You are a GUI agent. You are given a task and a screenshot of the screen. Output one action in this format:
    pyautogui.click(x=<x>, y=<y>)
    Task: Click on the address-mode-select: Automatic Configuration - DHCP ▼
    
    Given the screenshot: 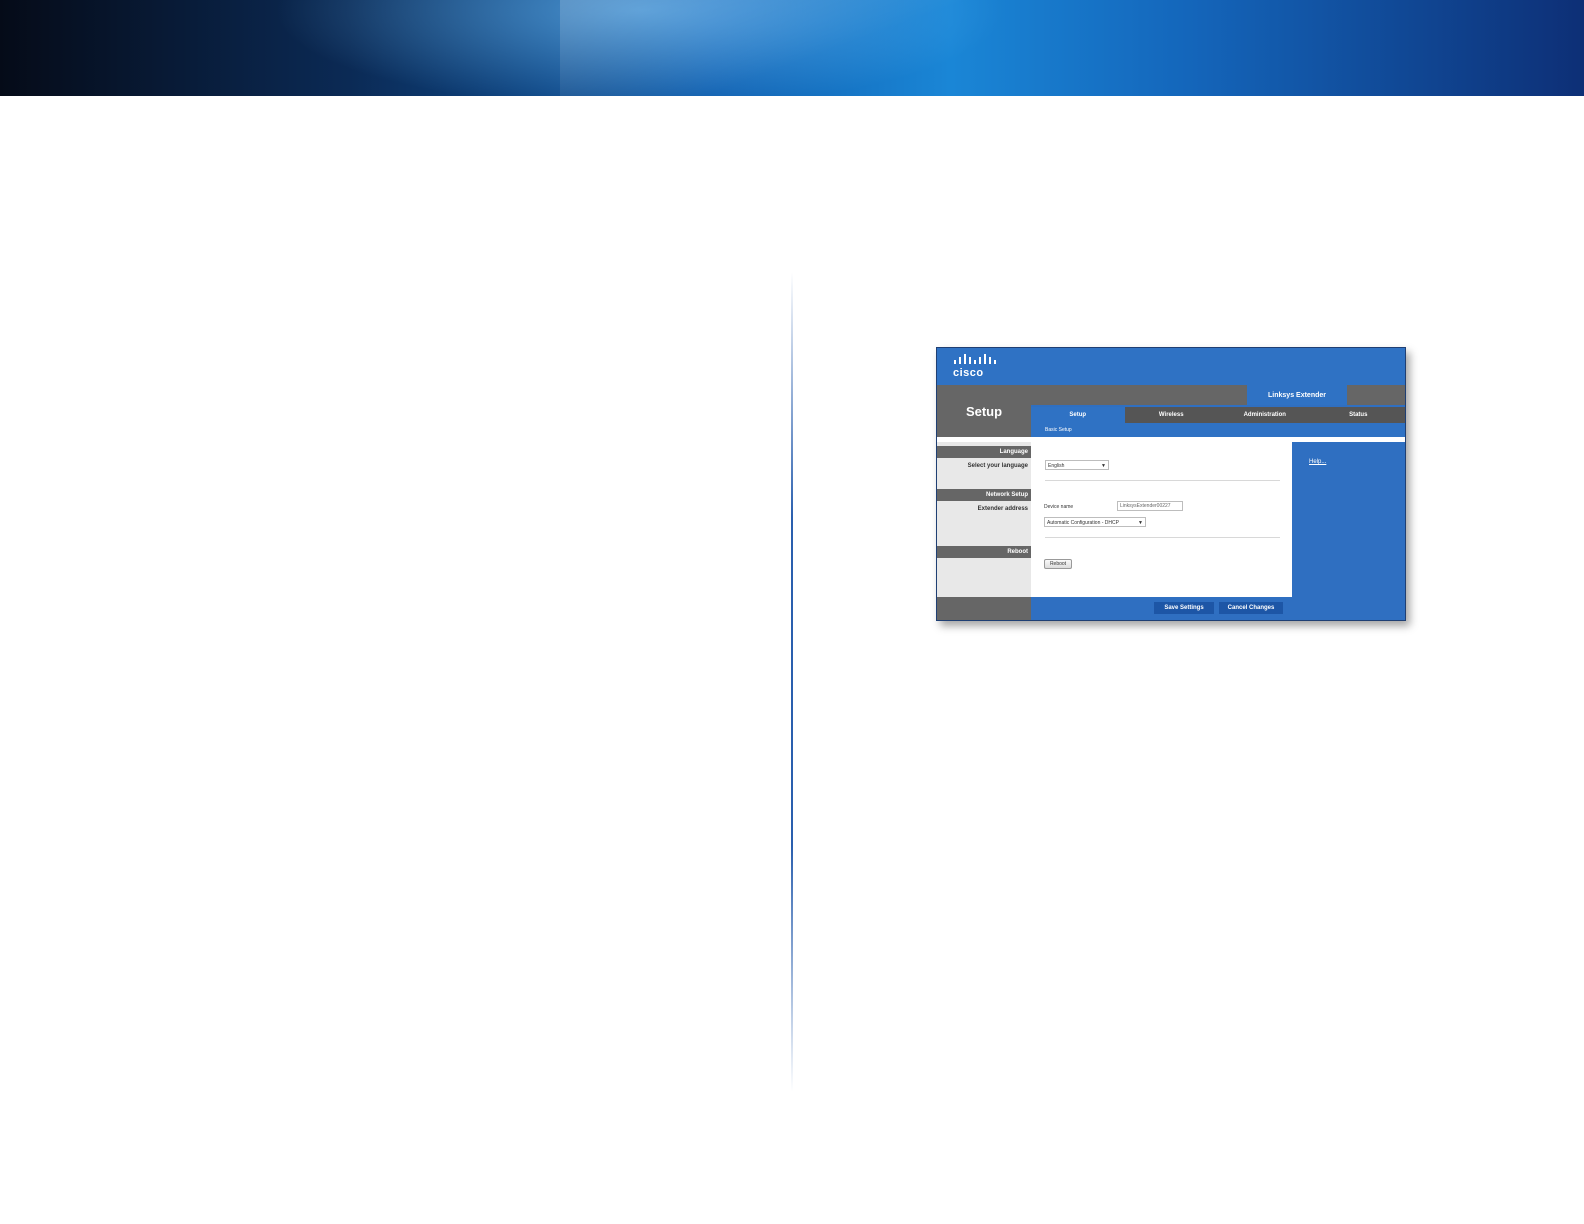 What is the action you would take?
    pyautogui.click(x=1095, y=522)
    